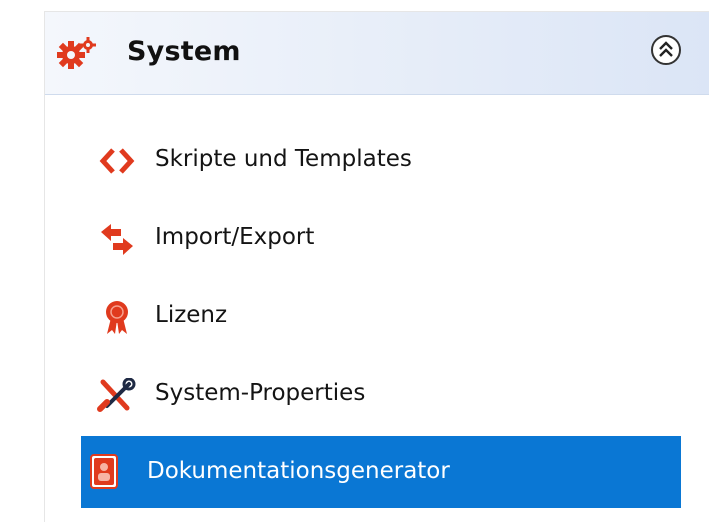 This screenshot has width=724, height=522. Describe the element at coordinates (377, 53) in the screenshot. I see `section-header-system: System` at that location.